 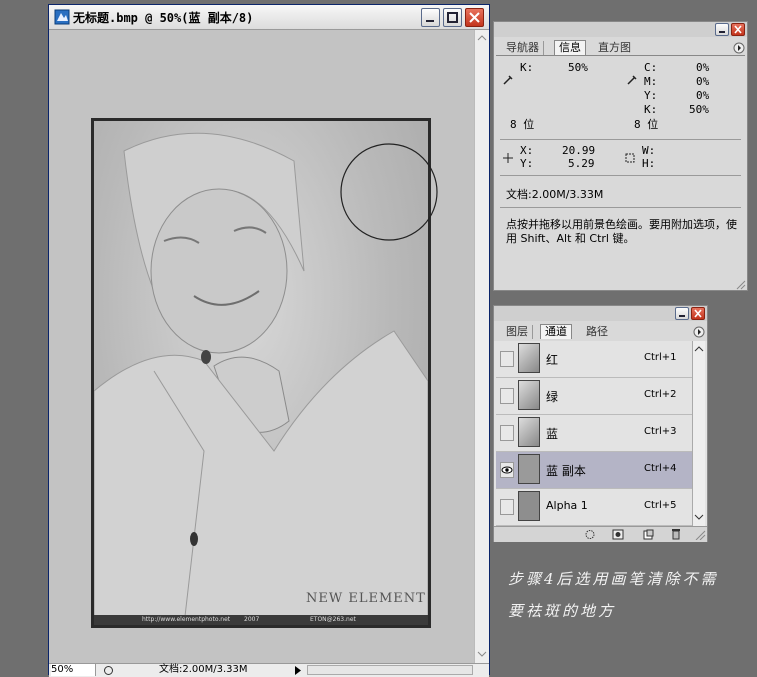 I want to click on eye-icon, so click(x=507, y=470).